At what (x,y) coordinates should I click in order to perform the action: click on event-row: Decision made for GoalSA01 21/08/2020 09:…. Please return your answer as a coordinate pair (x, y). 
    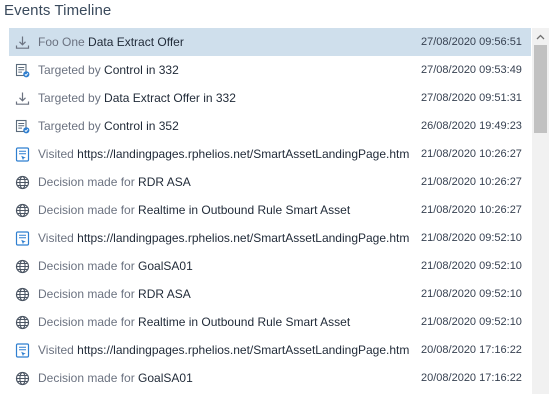
    Looking at the image, I should click on (270, 266).